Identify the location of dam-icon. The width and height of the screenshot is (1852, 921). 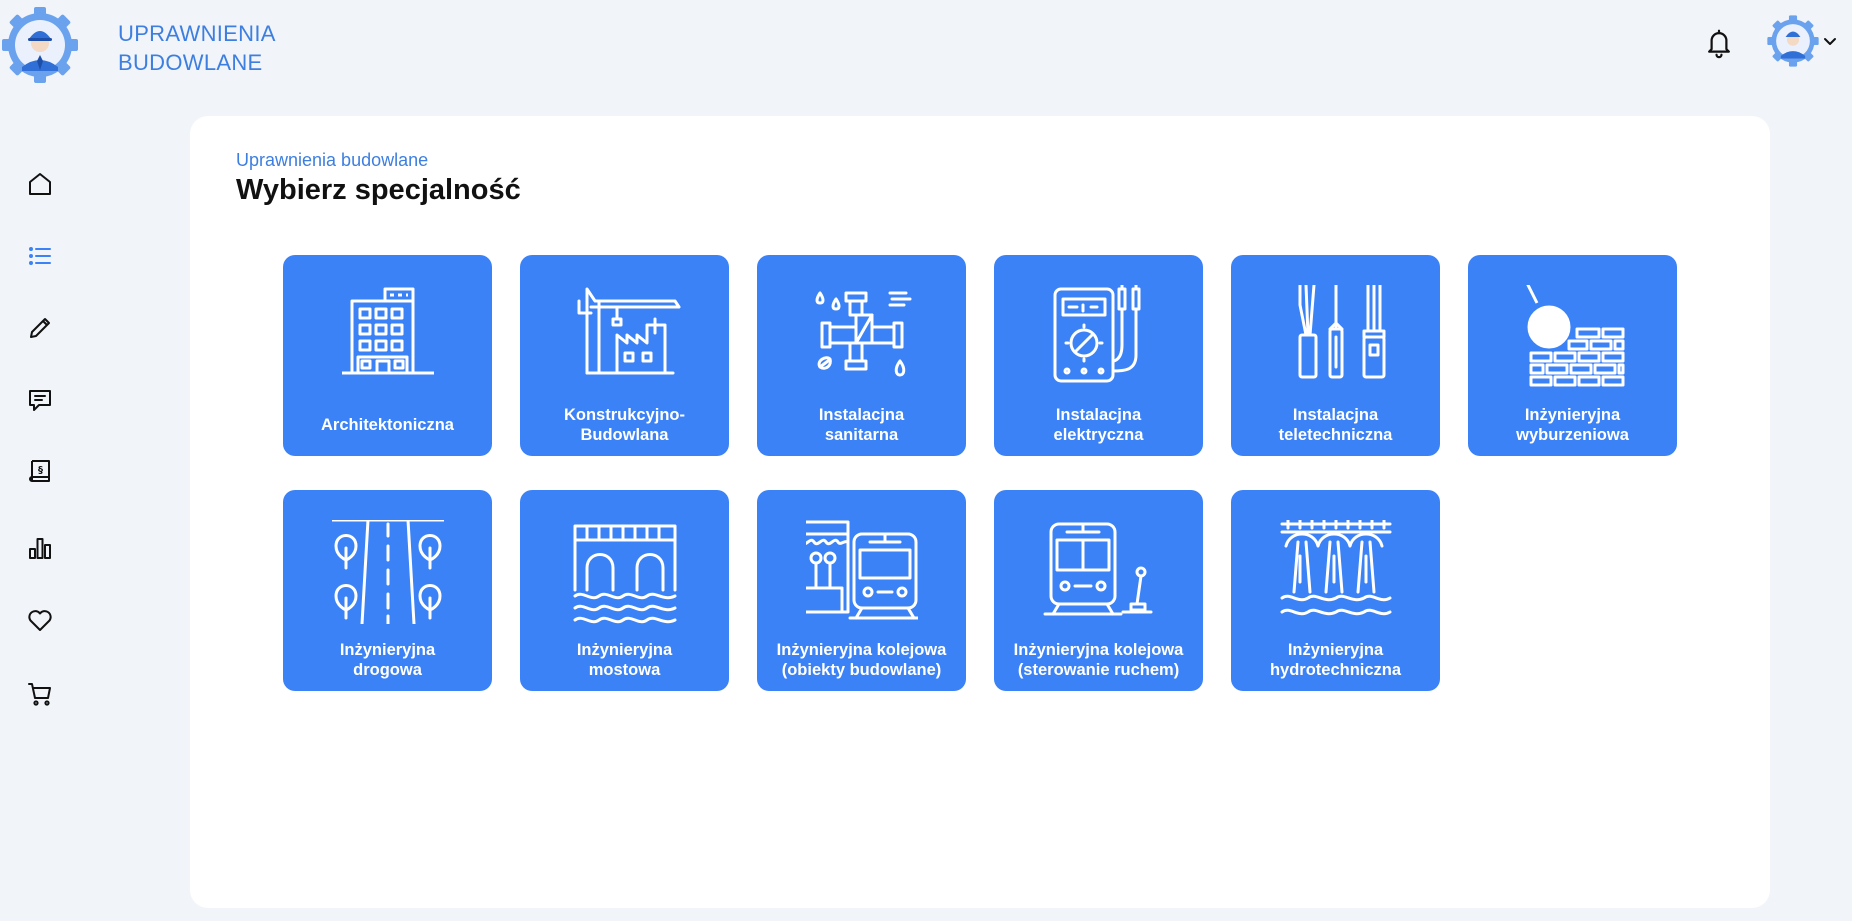
(1336, 568).